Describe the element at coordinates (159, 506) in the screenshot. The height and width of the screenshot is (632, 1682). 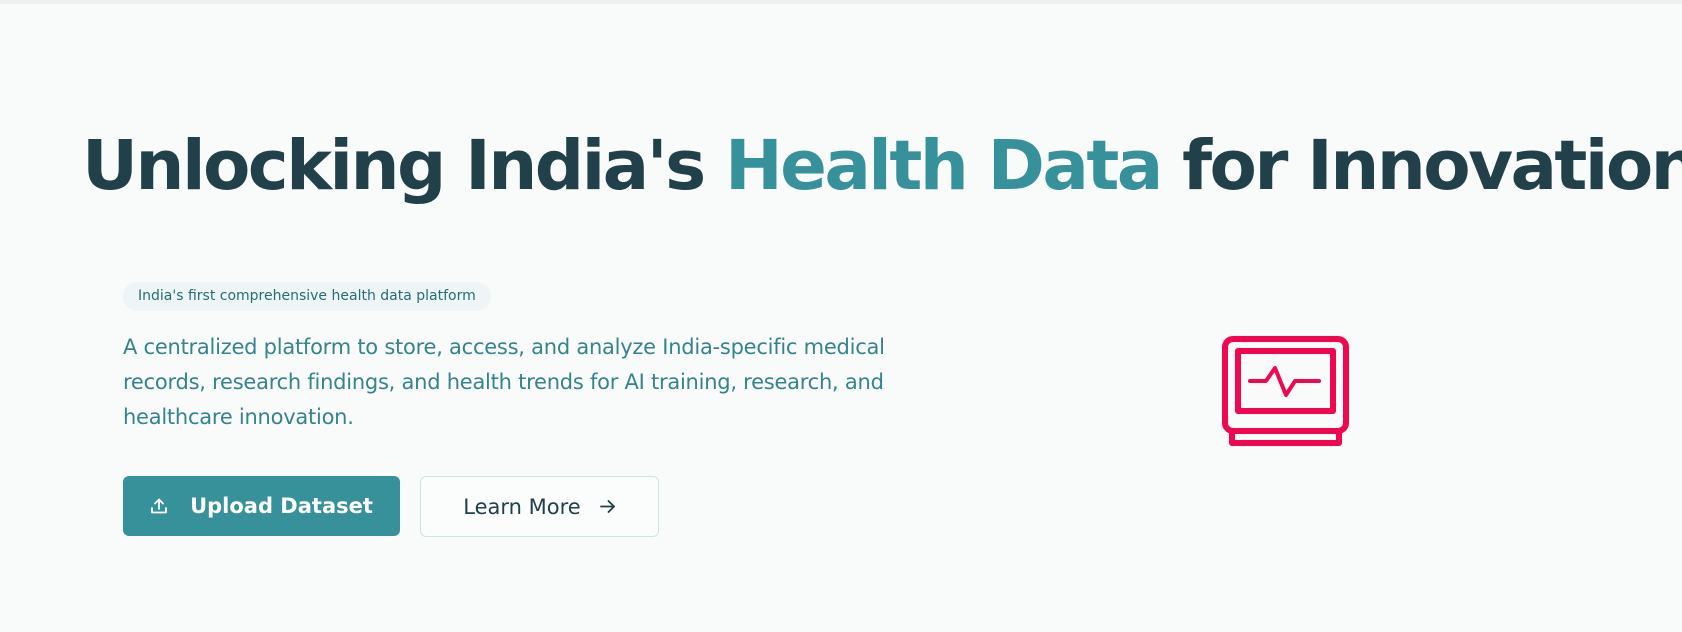
I see `upload-icon` at that location.